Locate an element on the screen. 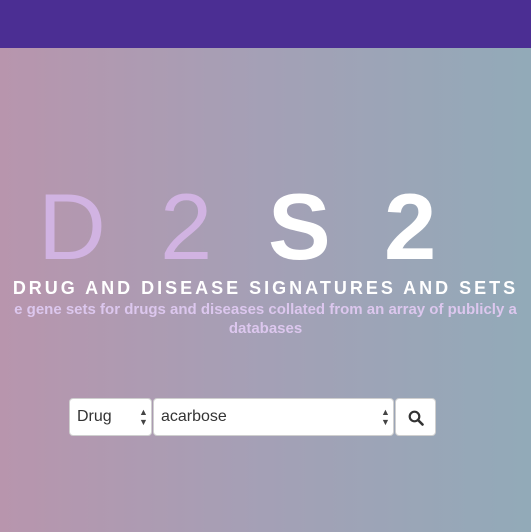 The height and width of the screenshot is (532, 531). logo-letter-2b: 2 is located at coordinates (410, 226).